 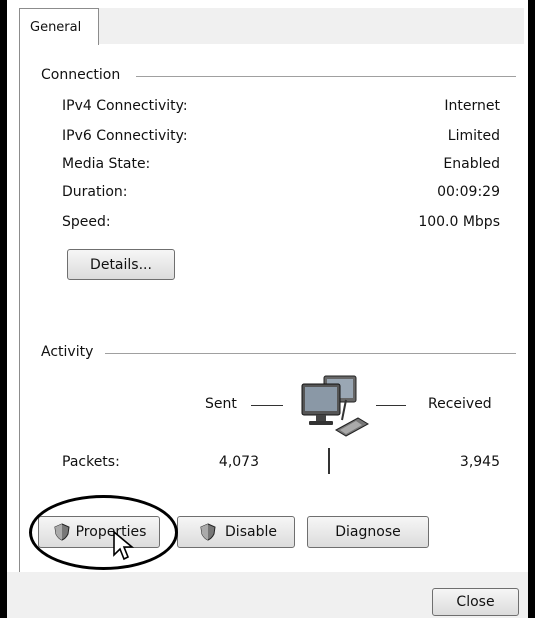 I want to click on connection-divider, so click(x=326, y=76).